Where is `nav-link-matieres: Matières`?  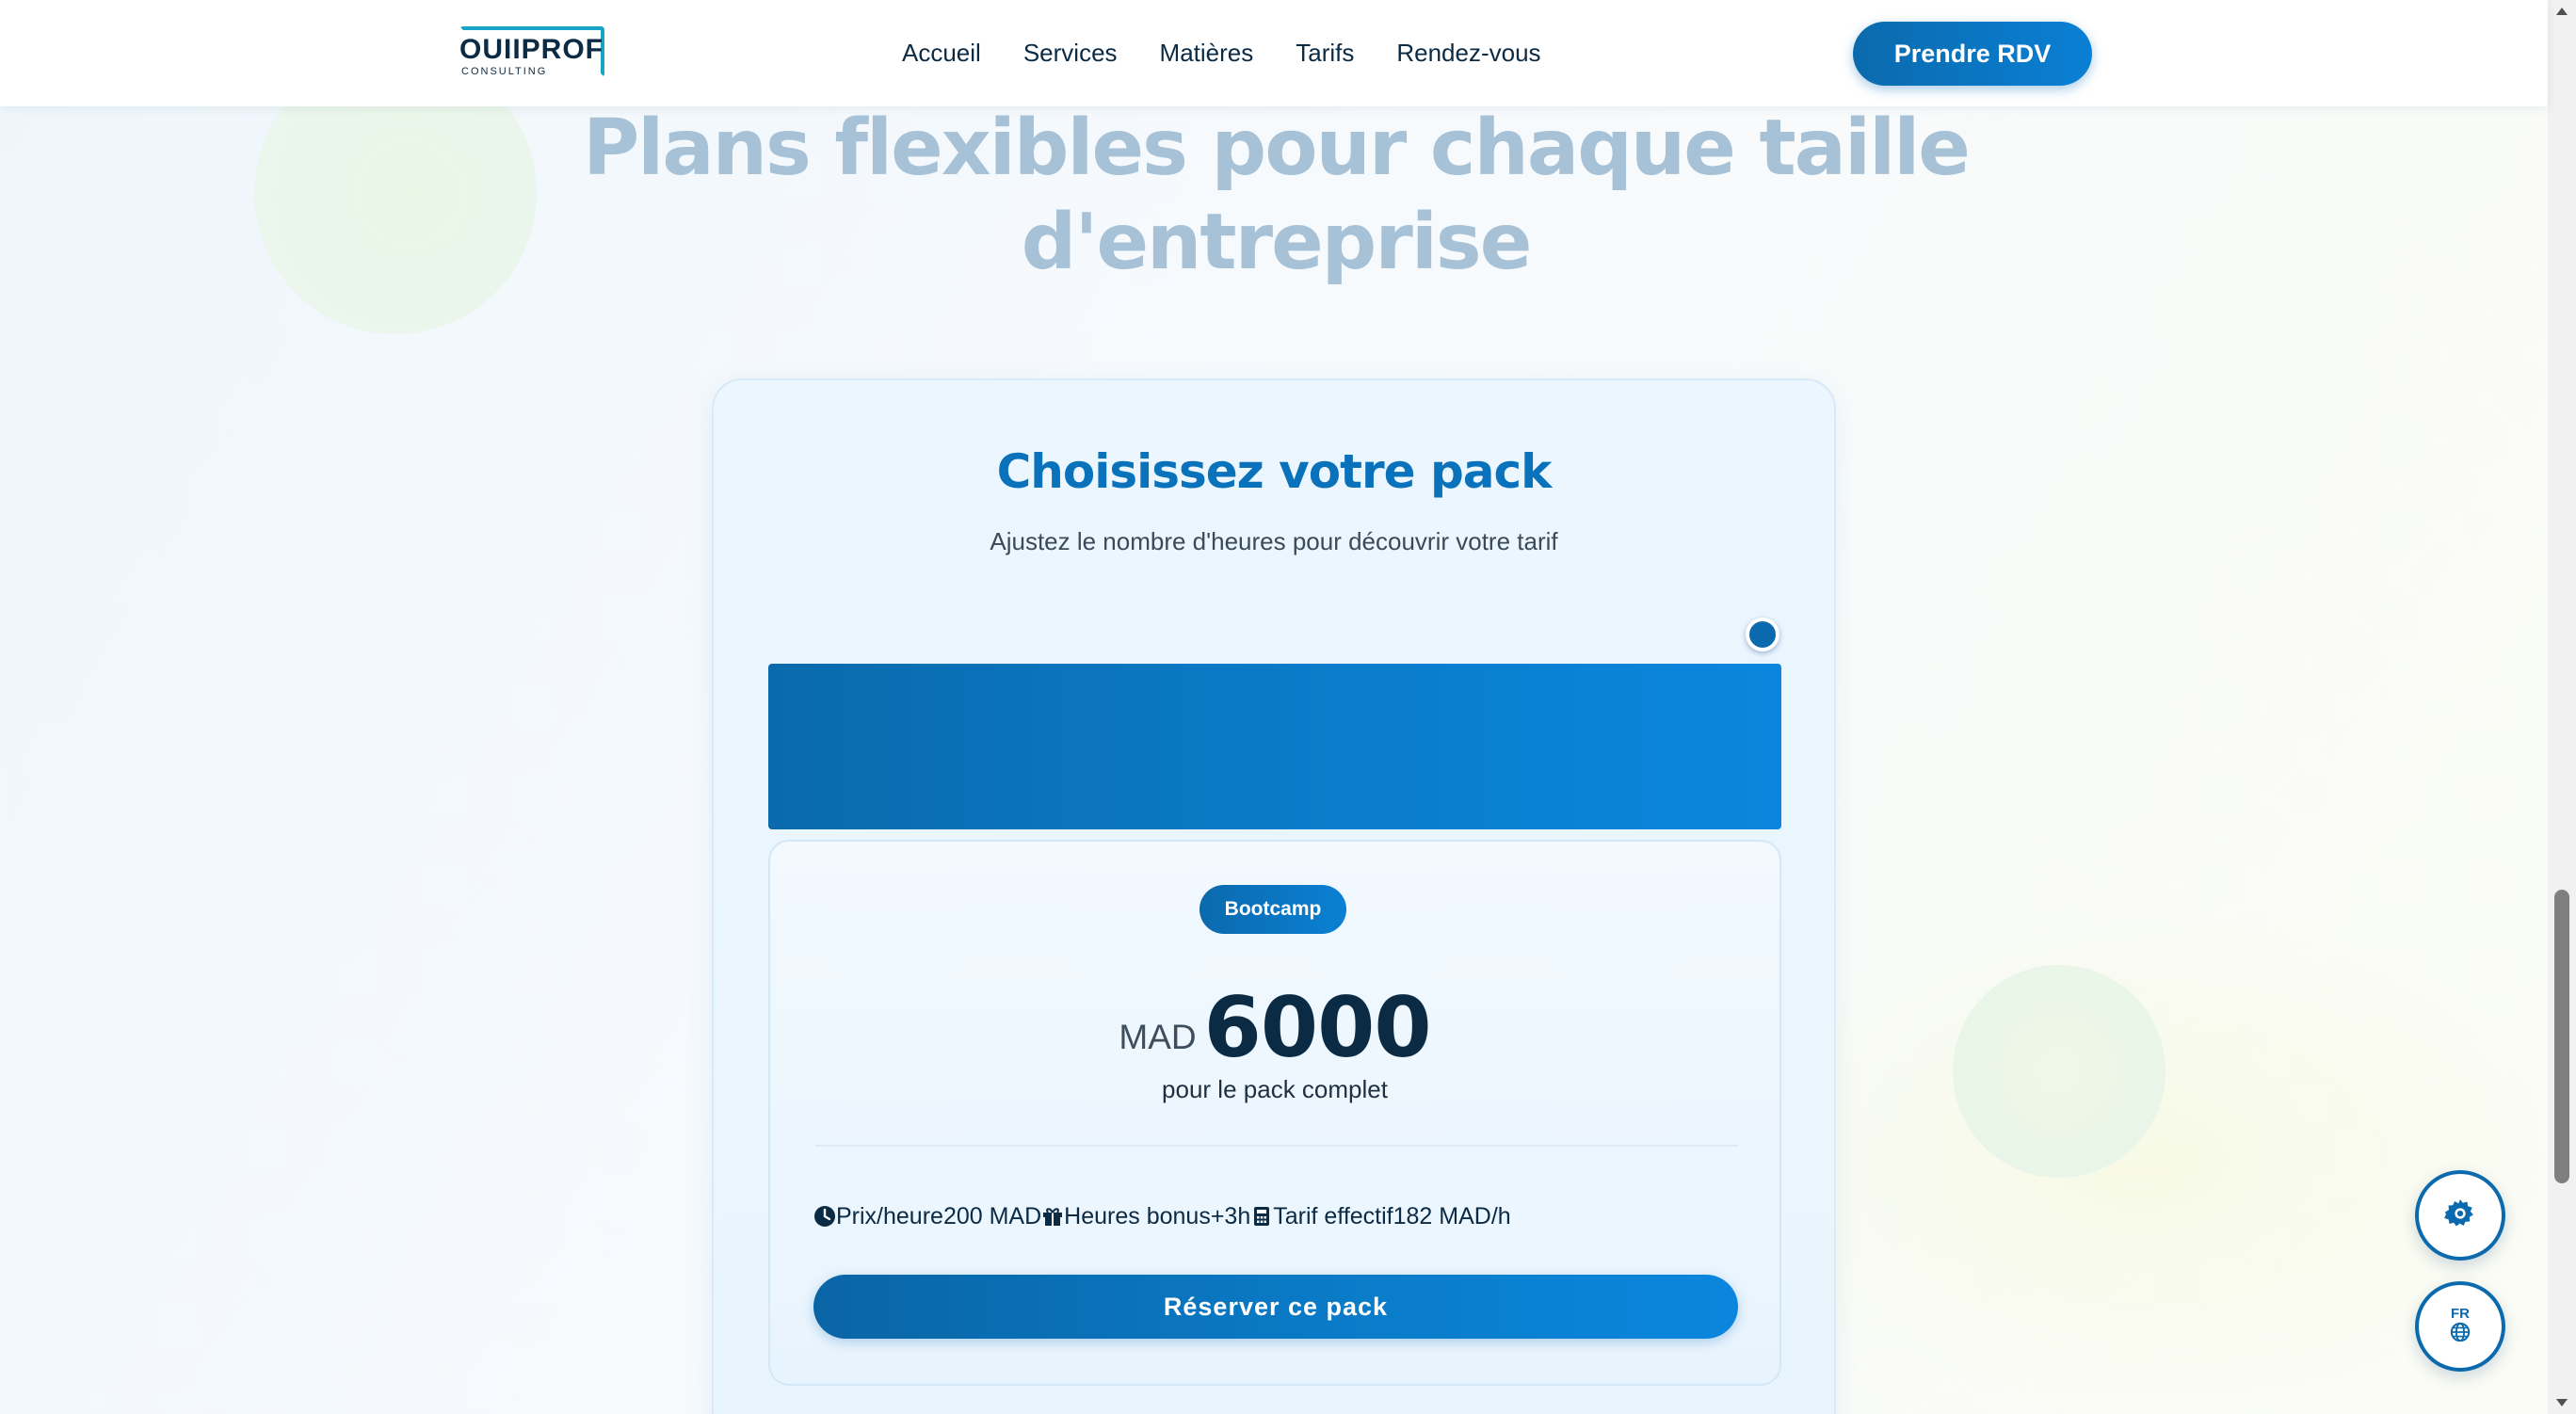 nav-link-matieres: Matières is located at coordinates (1207, 53).